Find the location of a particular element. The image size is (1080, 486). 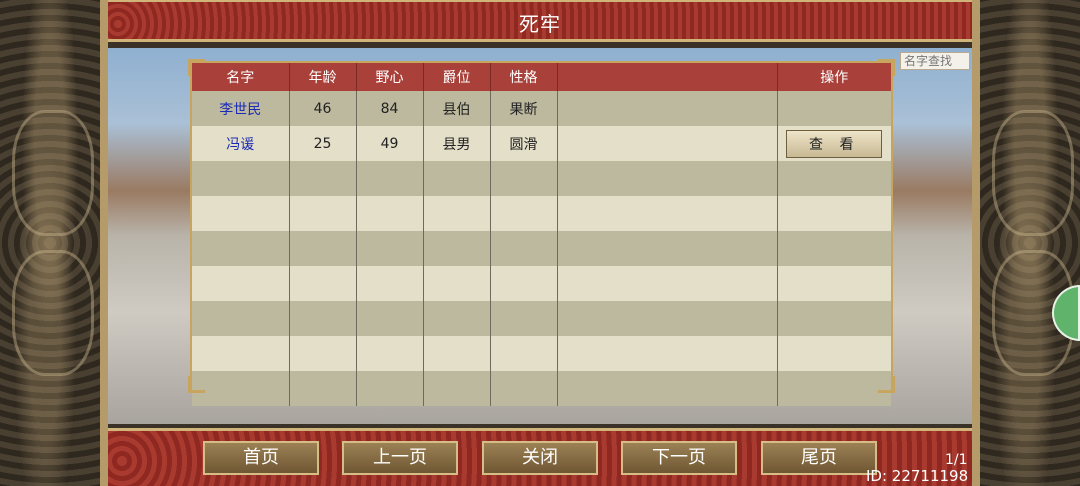

right-dragon-panel is located at coordinates (1026, 243).